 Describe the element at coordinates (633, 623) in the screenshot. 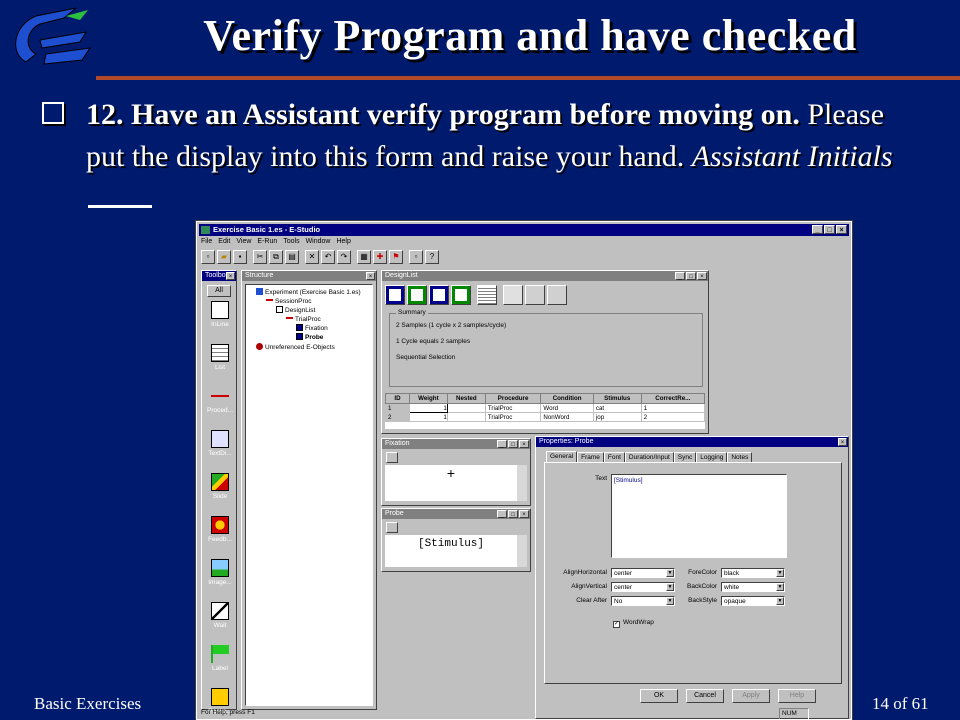

I see `wordwrap-checkbox: ✓ WordWrap` at that location.